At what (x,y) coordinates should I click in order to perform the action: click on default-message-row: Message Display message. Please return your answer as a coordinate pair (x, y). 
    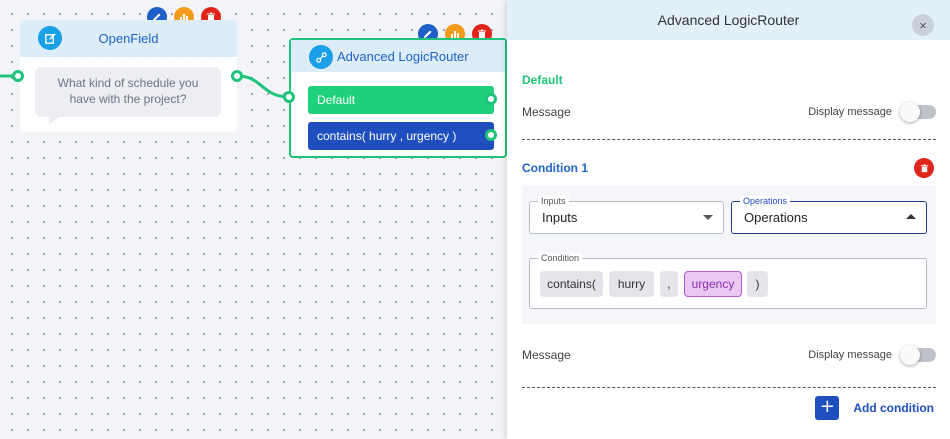
    Looking at the image, I should click on (736, 113).